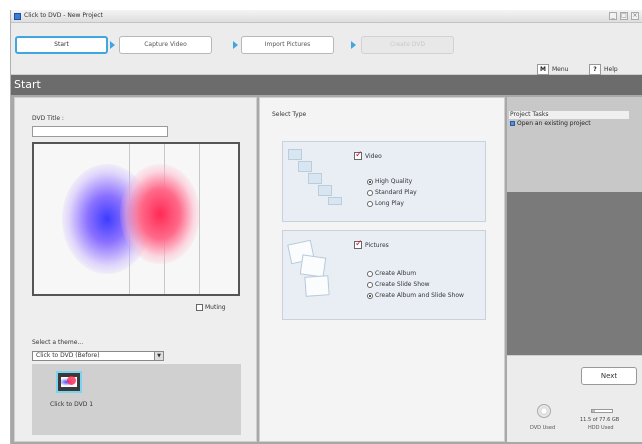 This screenshot has height=444, width=642. I want to click on radio-label: Create Album, so click(396, 273).